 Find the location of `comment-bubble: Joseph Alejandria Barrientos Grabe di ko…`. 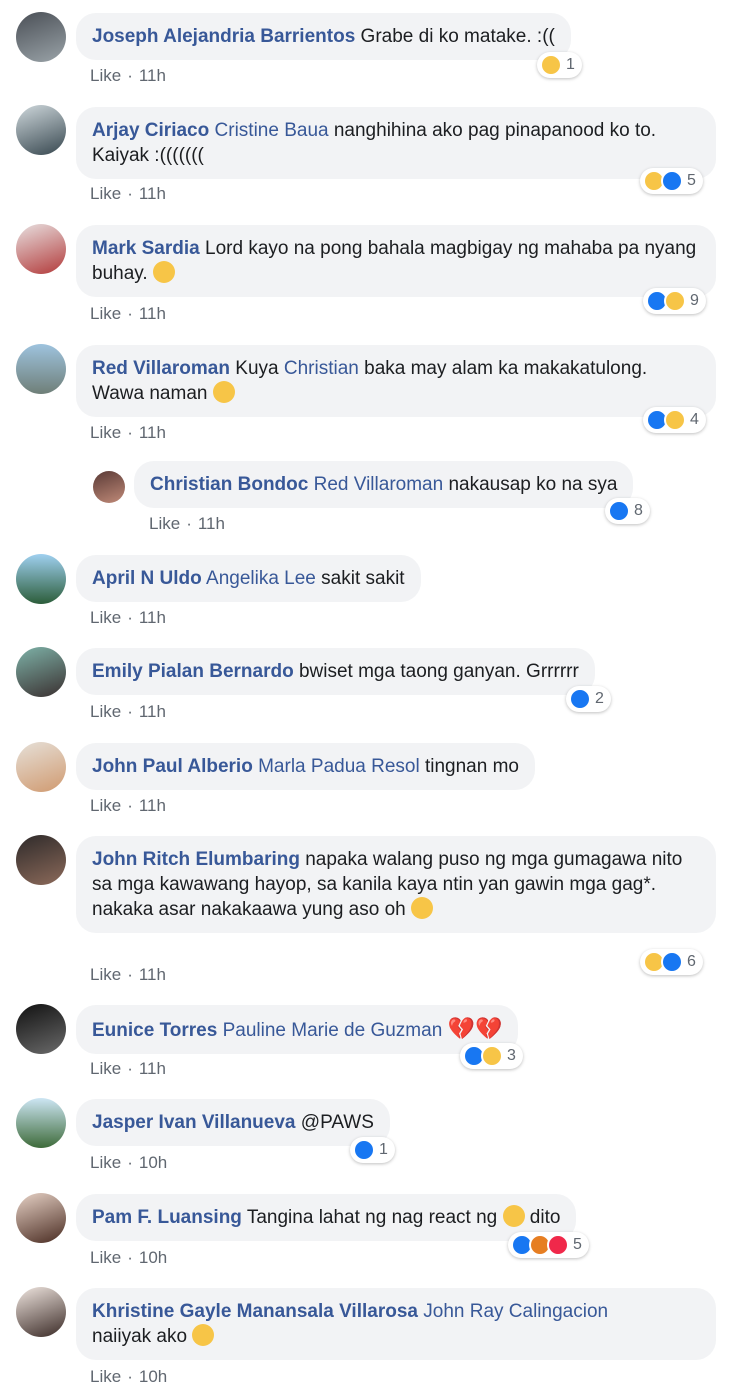

comment-bubble: Joseph Alejandria Barrientos Grabe di ko… is located at coordinates (323, 36).